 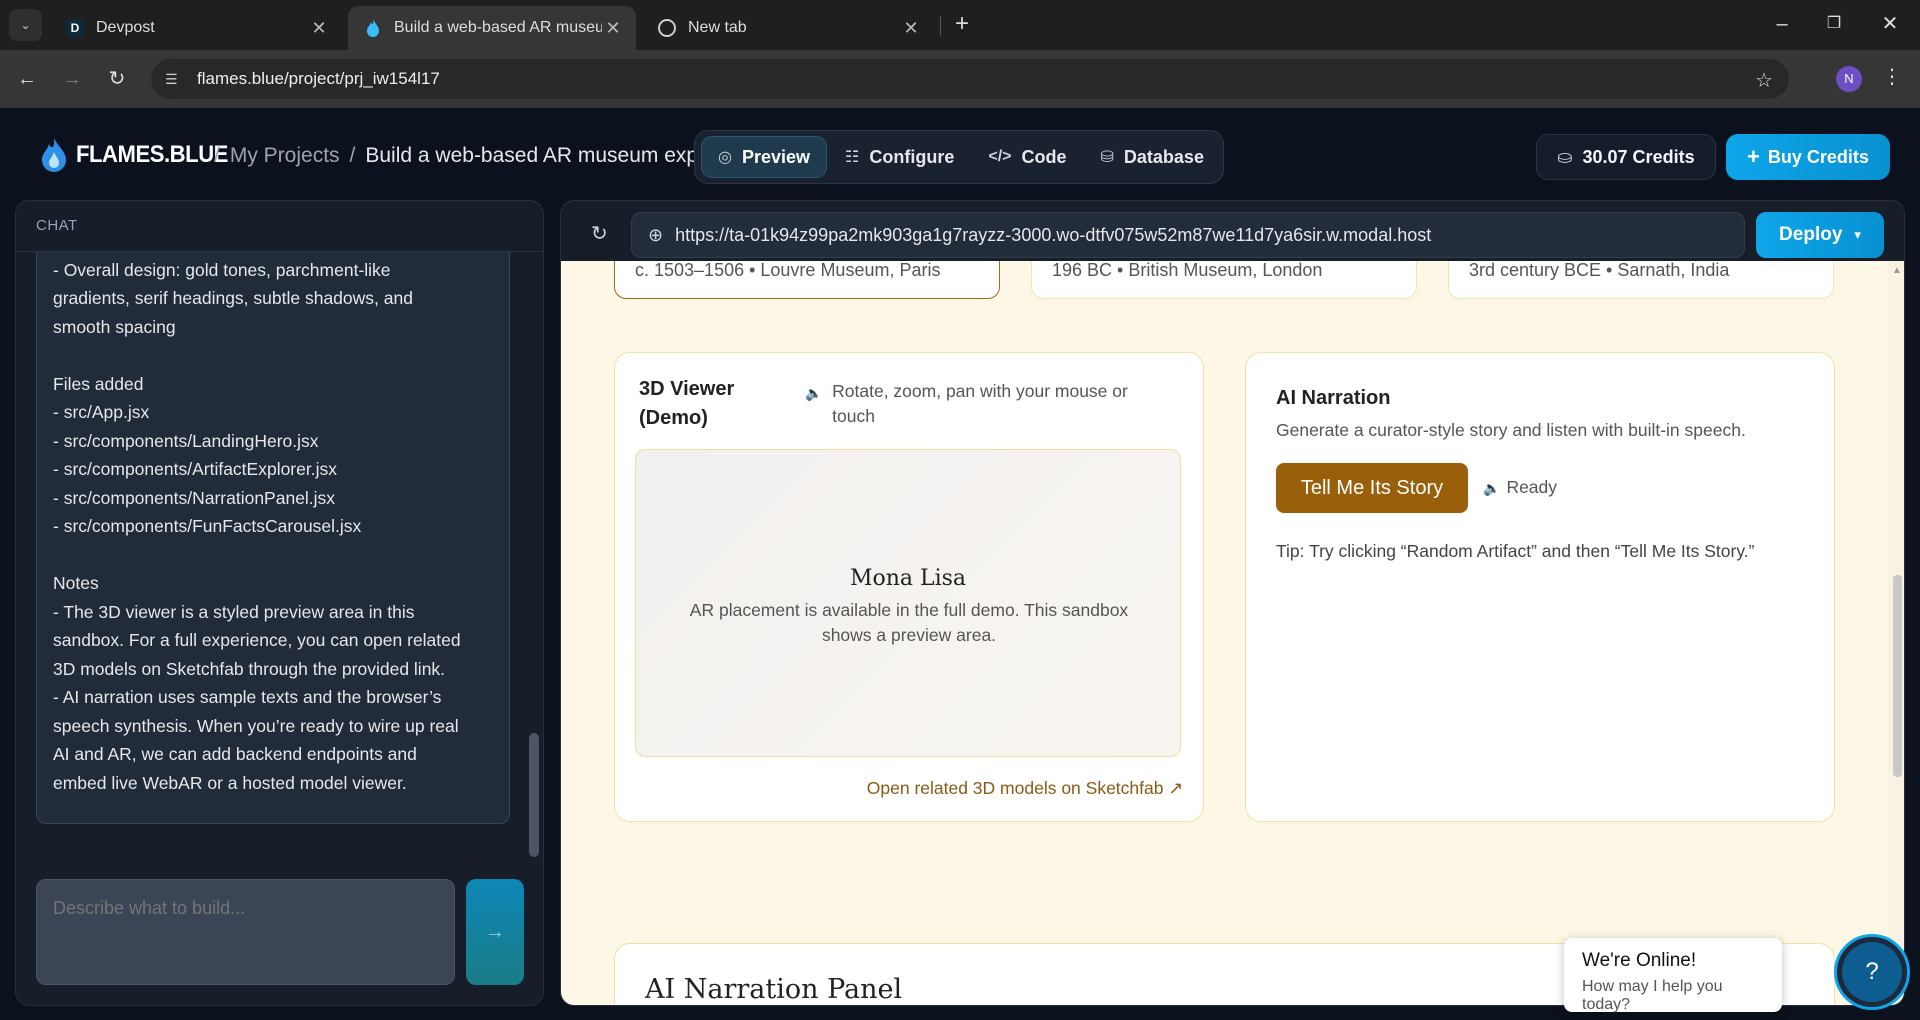 I want to click on browser-menu-icon: ⋮, so click(x=1892, y=76).